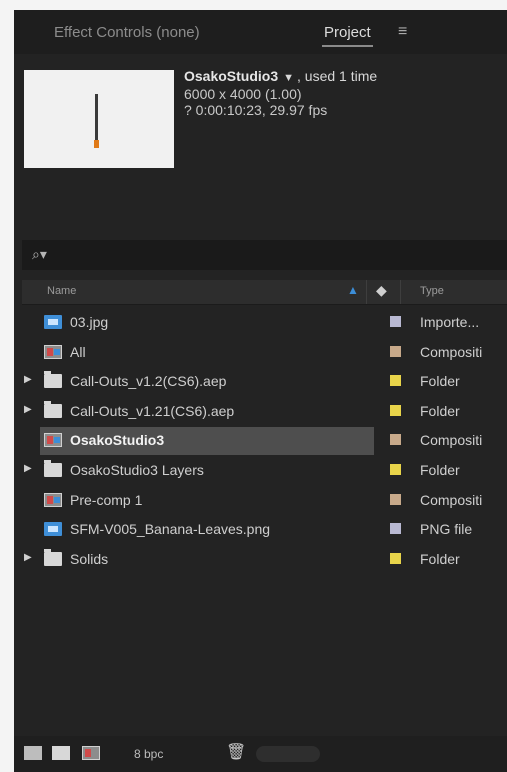  What do you see at coordinates (260, 32) in the screenshot?
I see `panel-tab-bar: Effect Controls (none) Project ≡` at bounding box center [260, 32].